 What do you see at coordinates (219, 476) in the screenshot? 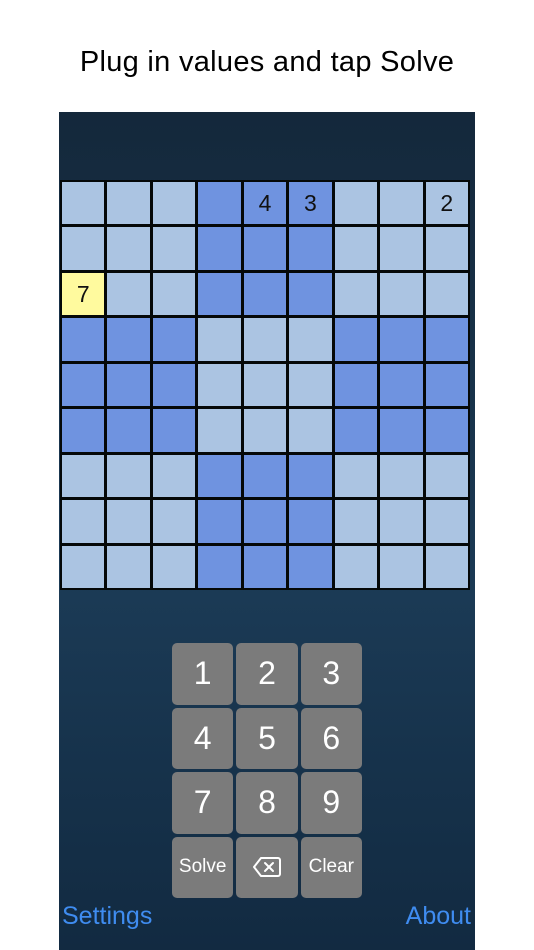
I see `grid-cell-r7c4` at bounding box center [219, 476].